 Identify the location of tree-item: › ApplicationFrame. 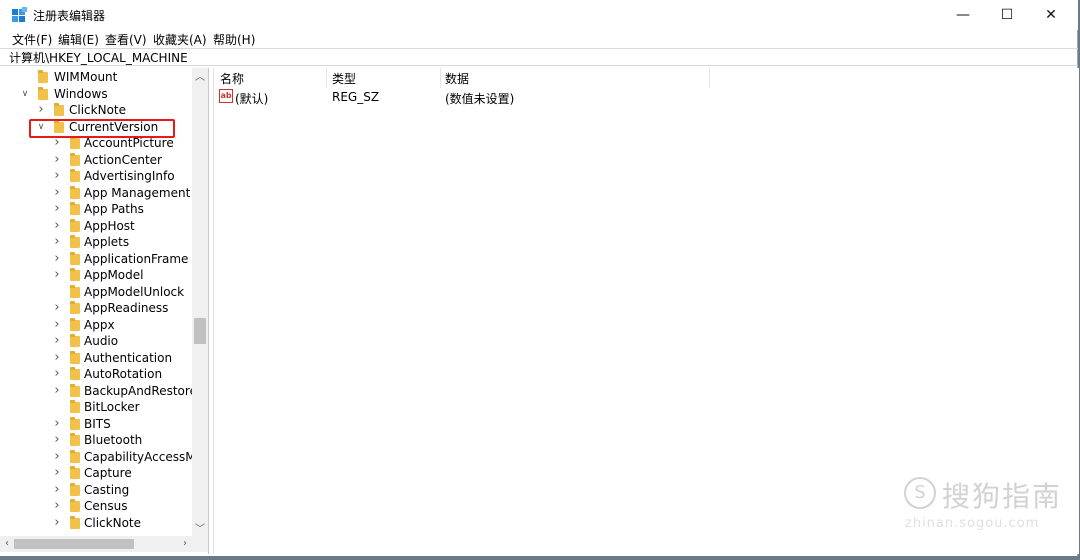
(100, 259).